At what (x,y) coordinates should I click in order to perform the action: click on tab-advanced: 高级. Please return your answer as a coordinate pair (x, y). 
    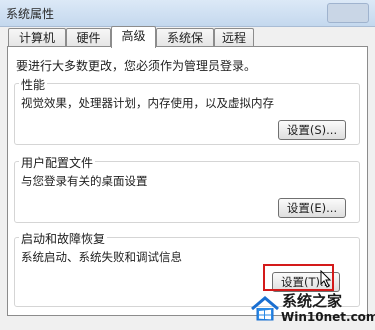
    Looking at the image, I should click on (133, 37).